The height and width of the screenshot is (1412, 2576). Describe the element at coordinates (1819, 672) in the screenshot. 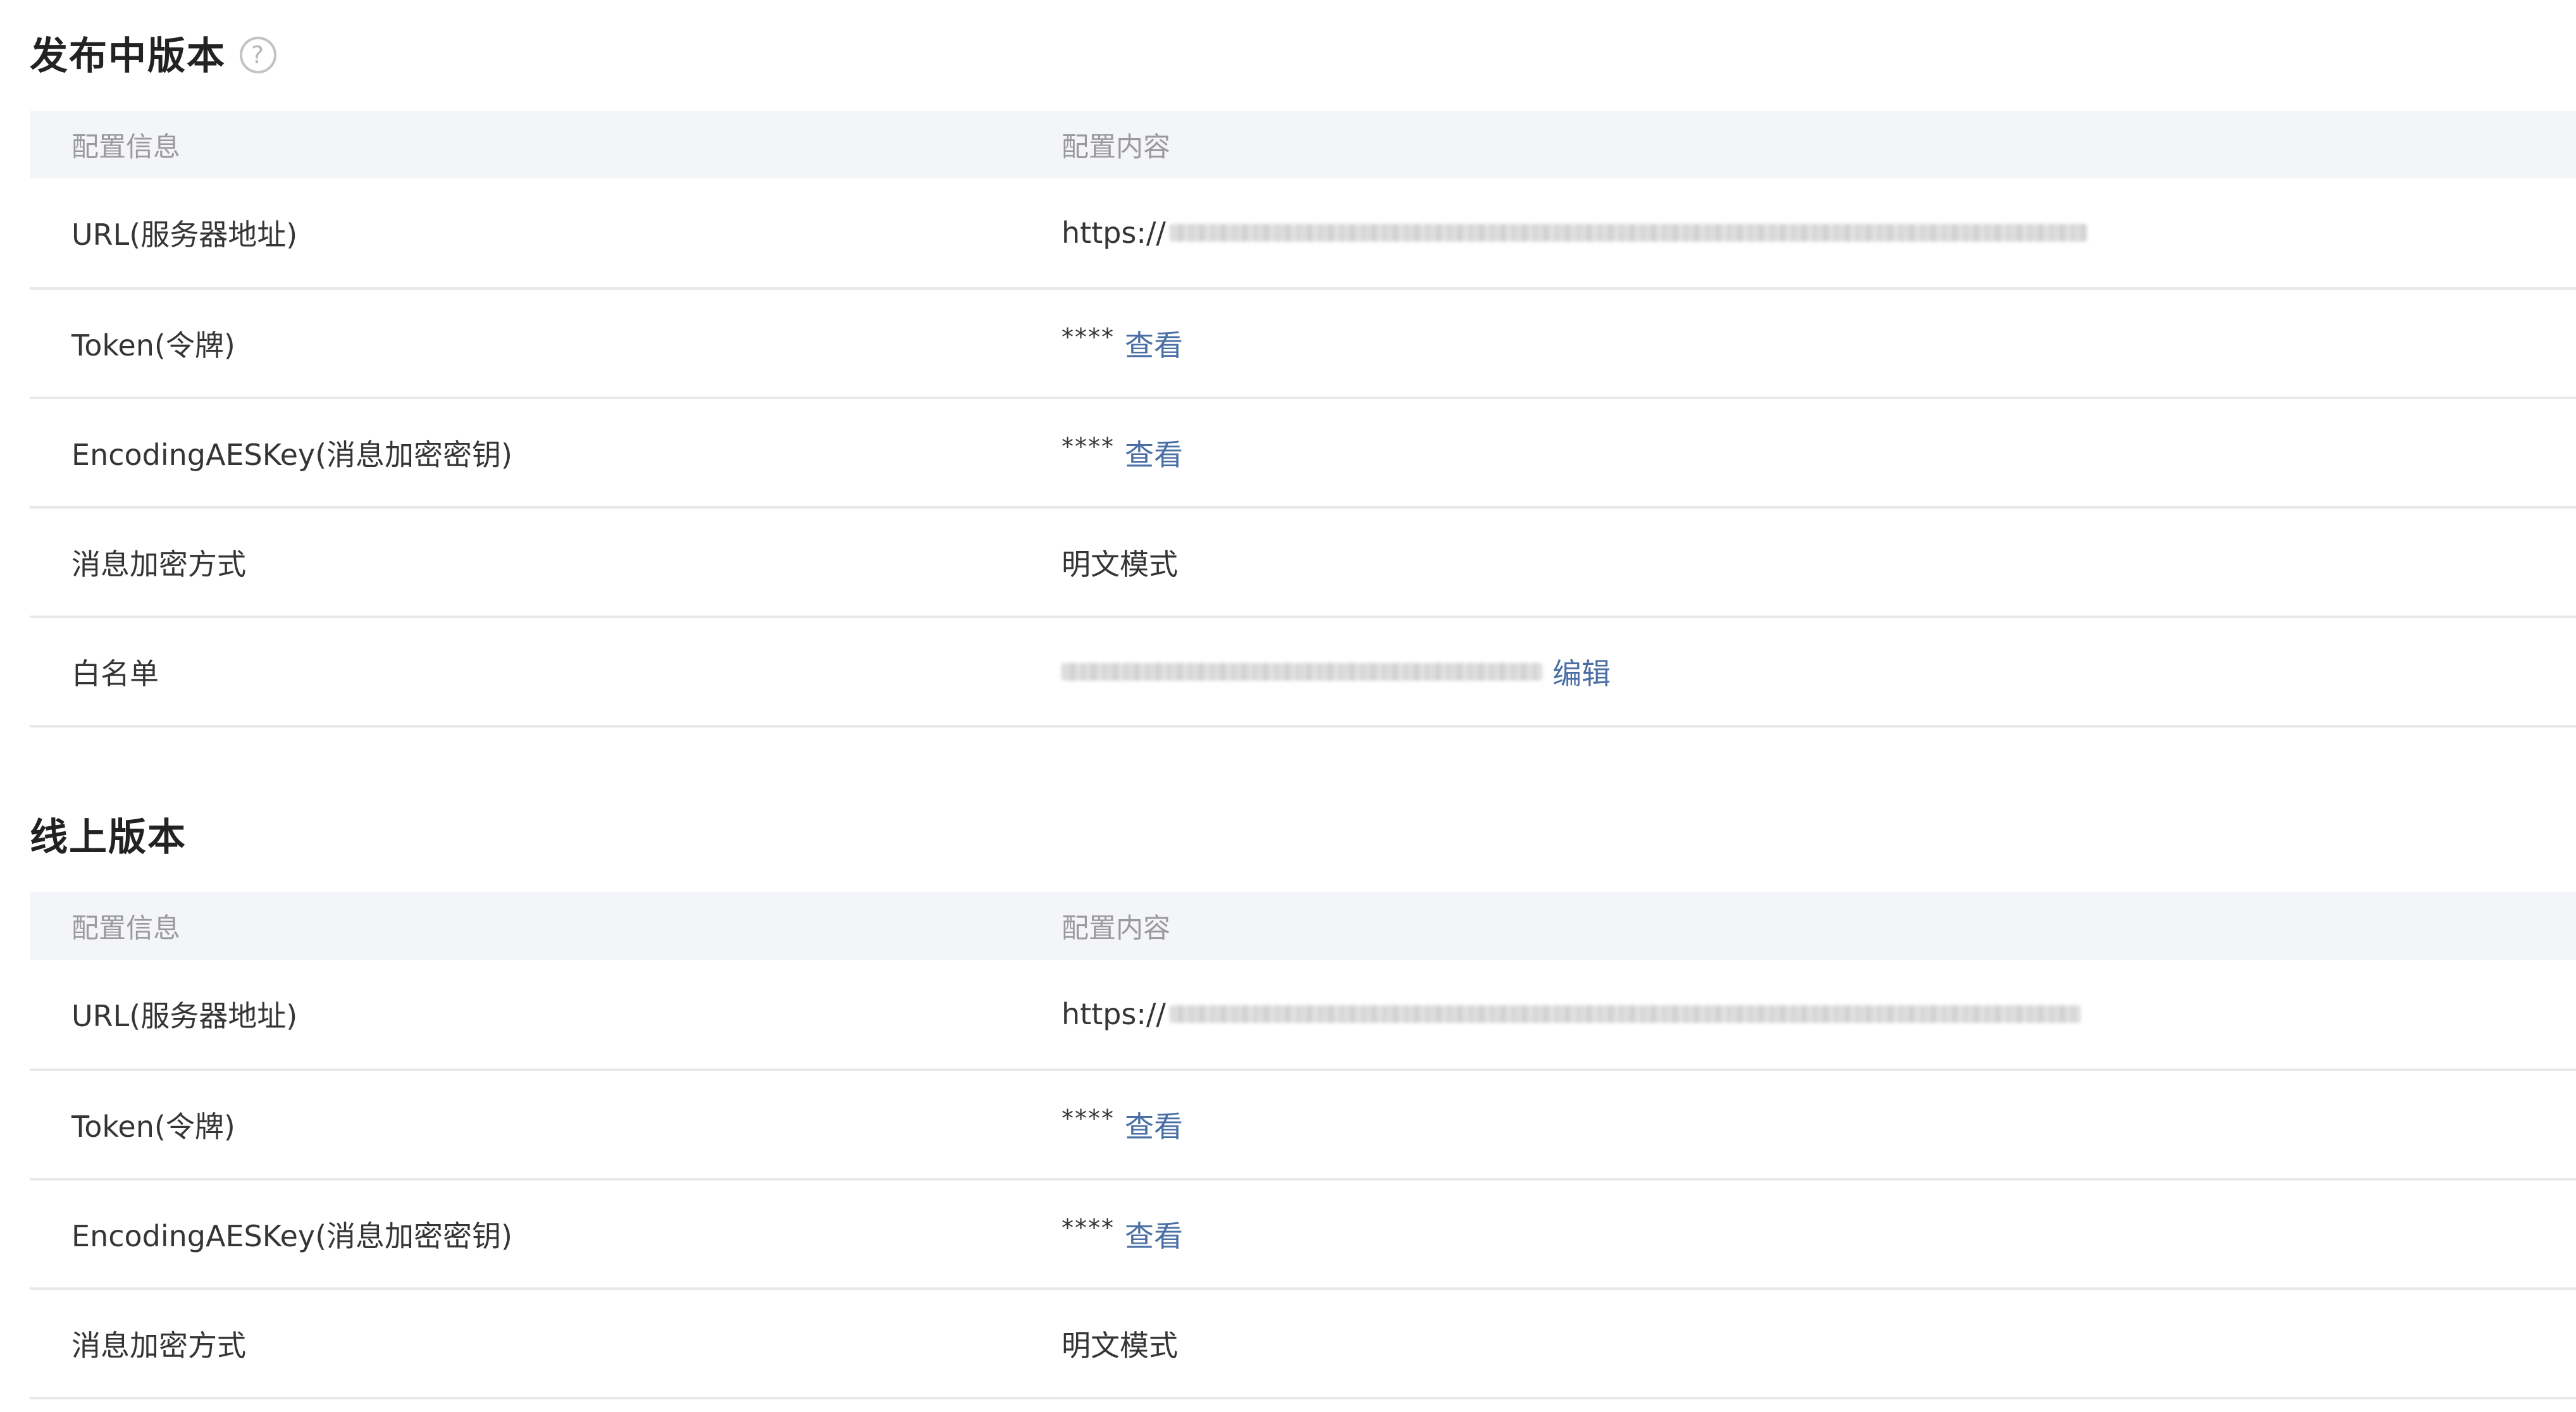

I see `row-value: 编辑` at that location.